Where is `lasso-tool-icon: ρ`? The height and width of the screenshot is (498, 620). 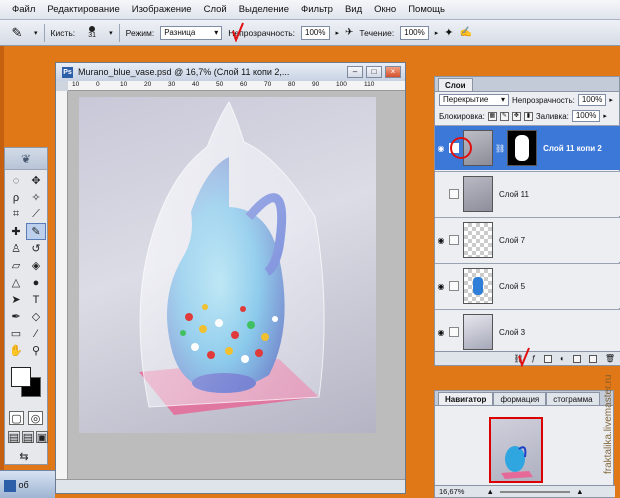 lasso-tool-icon: ρ is located at coordinates (16, 197).